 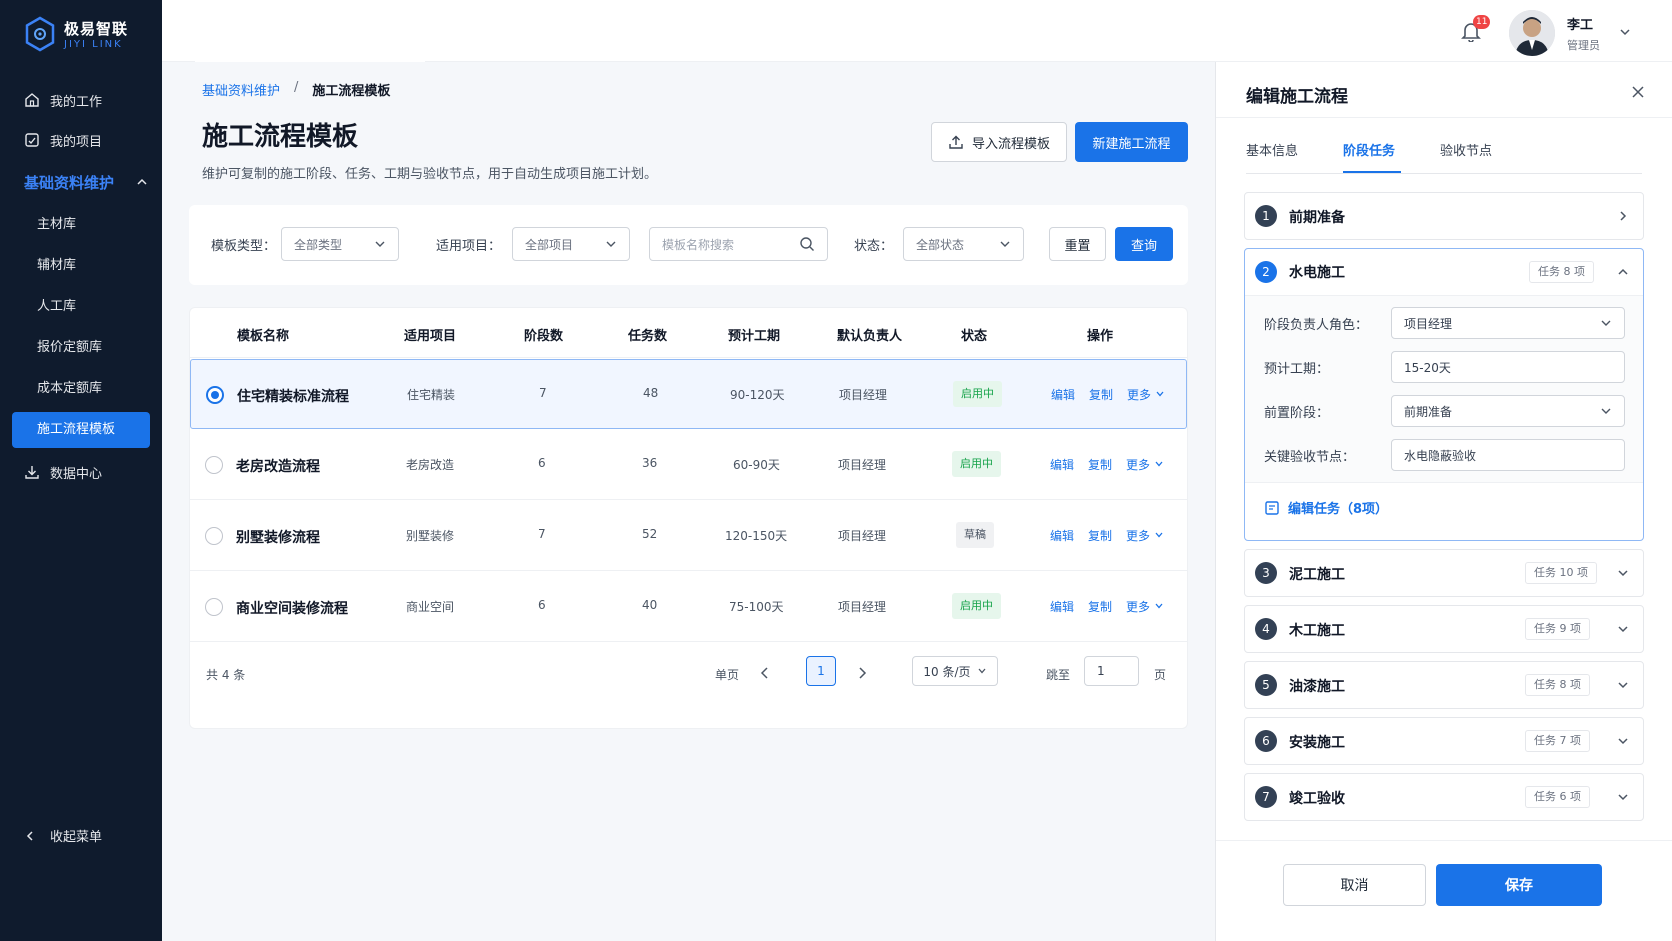 I want to click on role-select: 项目经理, so click(x=1508, y=323).